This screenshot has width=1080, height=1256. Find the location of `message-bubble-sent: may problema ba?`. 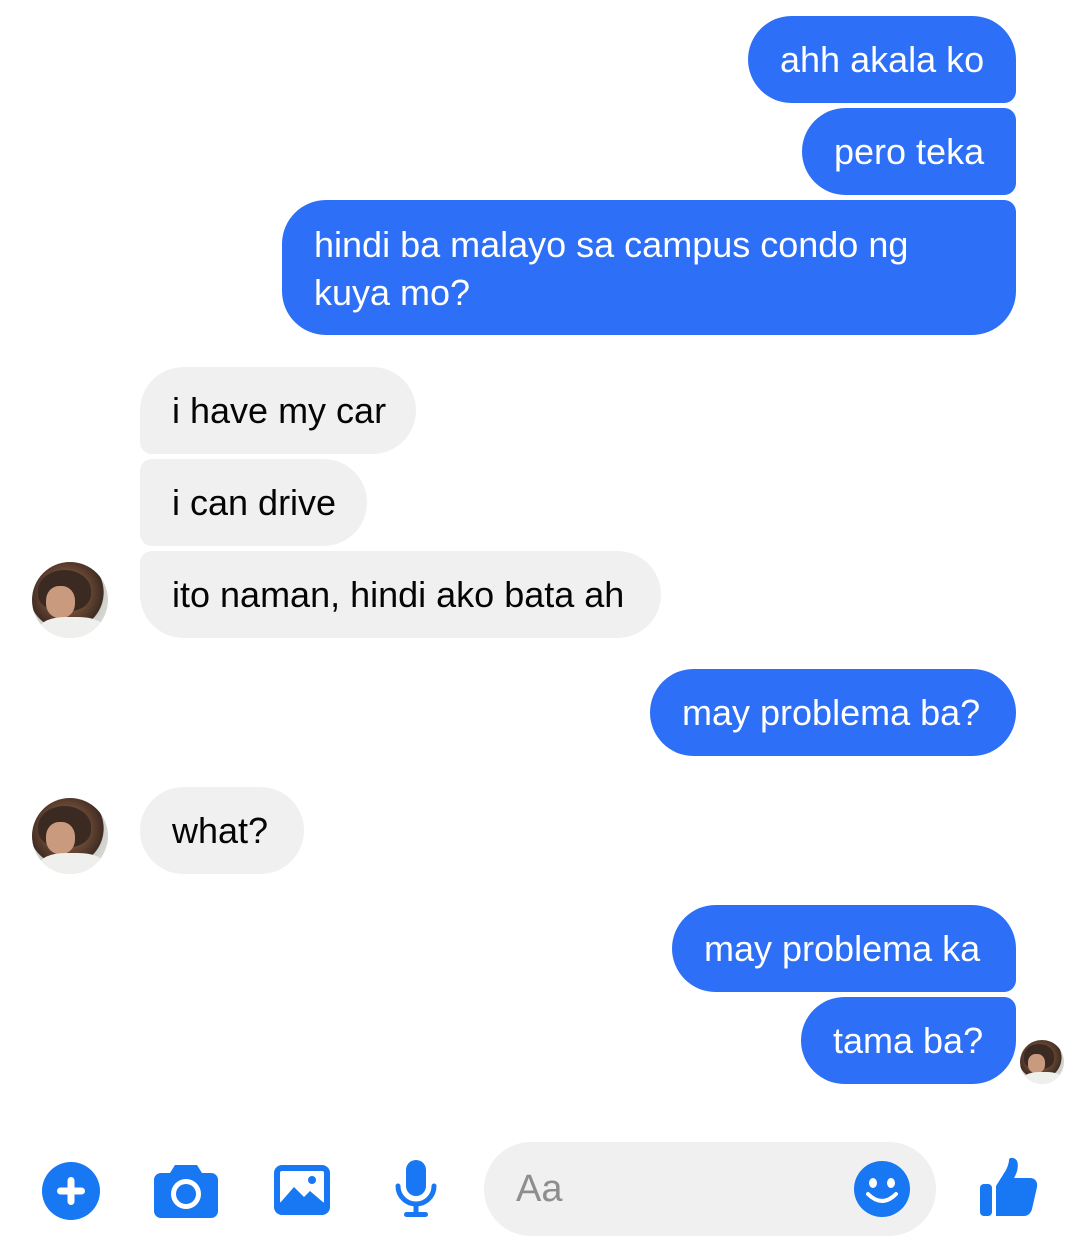

message-bubble-sent: may problema ba? is located at coordinates (833, 712).